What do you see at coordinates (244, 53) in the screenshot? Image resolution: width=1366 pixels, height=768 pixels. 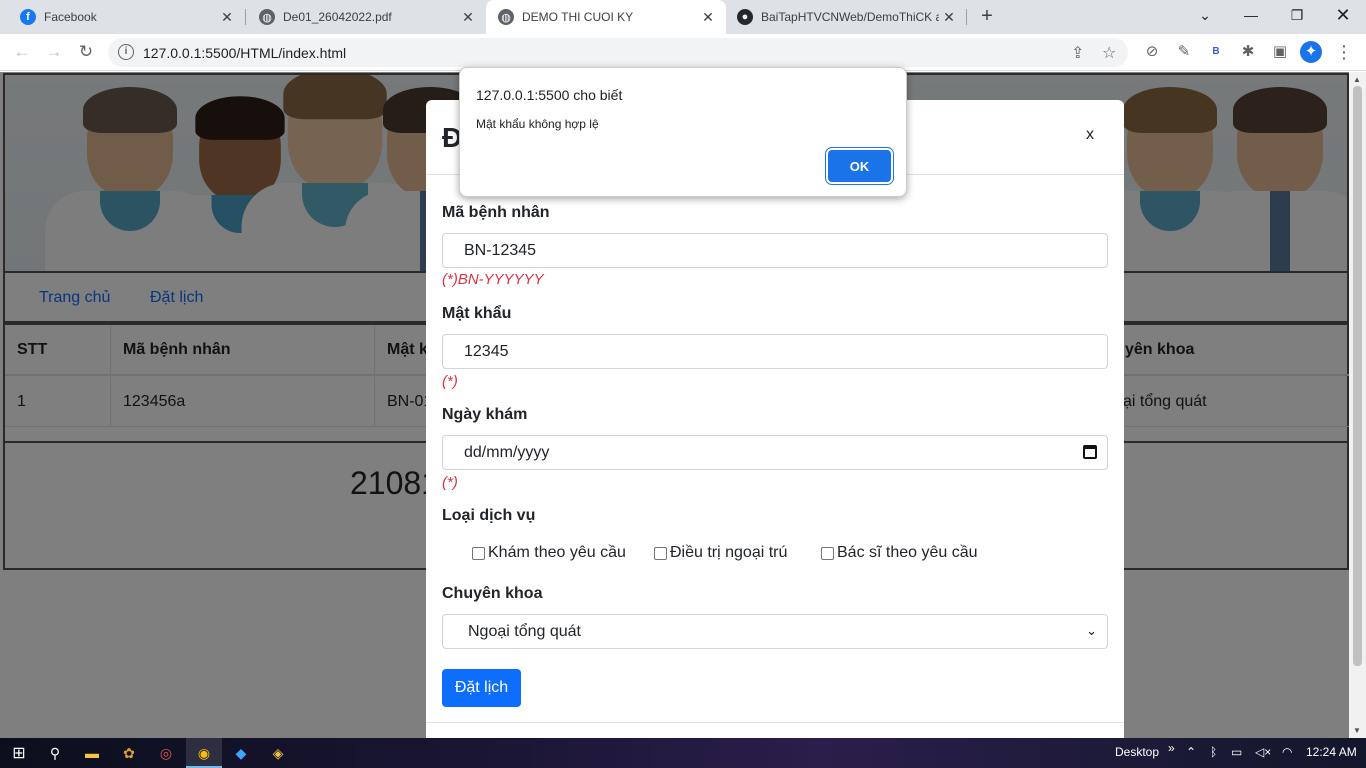 I see `url-text: 127.0.0.1:5500/HTML/index.html` at bounding box center [244, 53].